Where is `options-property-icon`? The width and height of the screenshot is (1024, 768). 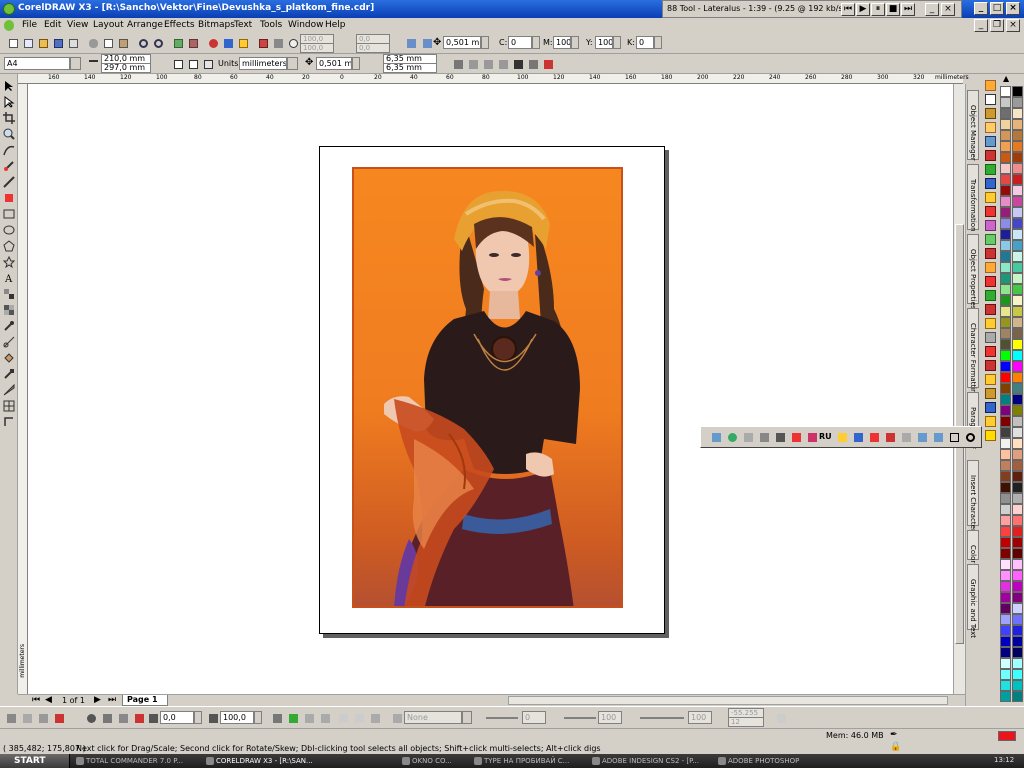 options-property-icon is located at coordinates (532, 63).